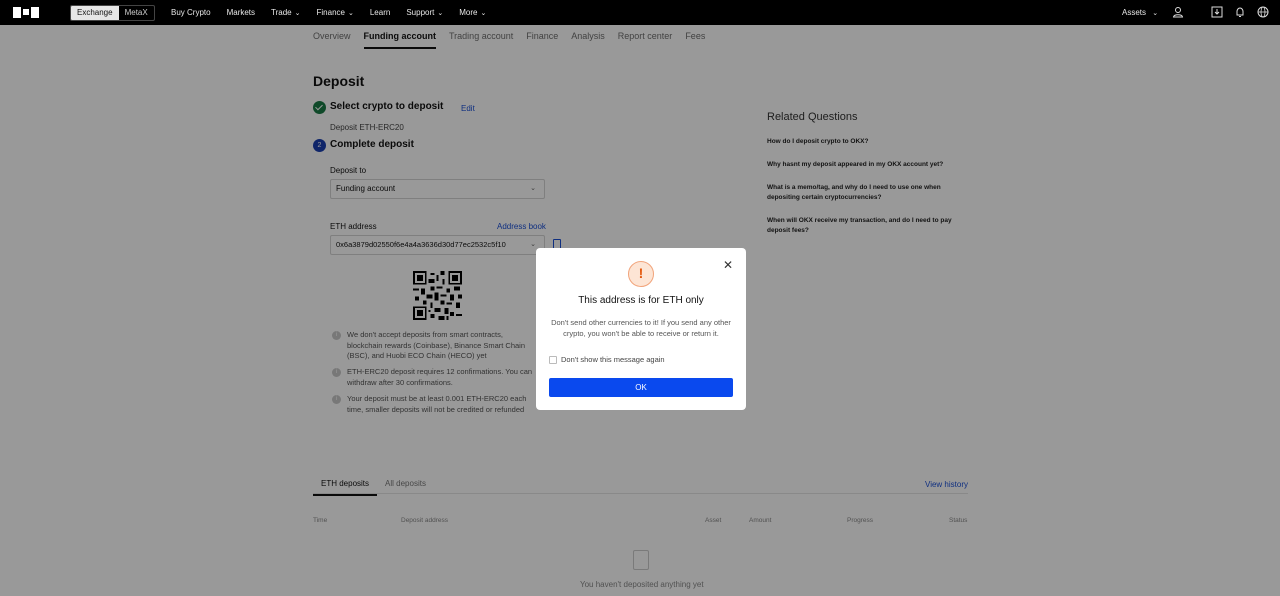 This screenshot has height=596, width=1280. What do you see at coordinates (613, 359) in the screenshot?
I see `dont-show-label: Don't show this message again` at bounding box center [613, 359].